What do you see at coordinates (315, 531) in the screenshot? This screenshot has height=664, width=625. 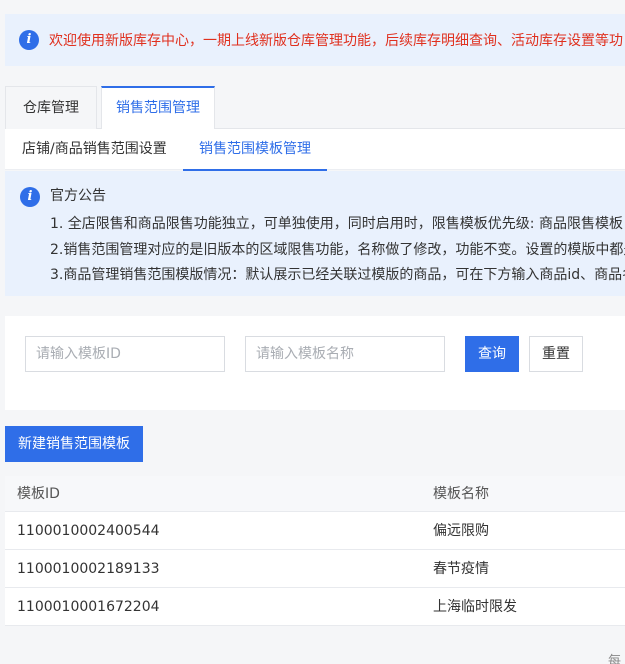 I see `table-row: 1100010002400544 偏远限购` at bounding box center [315, 531].